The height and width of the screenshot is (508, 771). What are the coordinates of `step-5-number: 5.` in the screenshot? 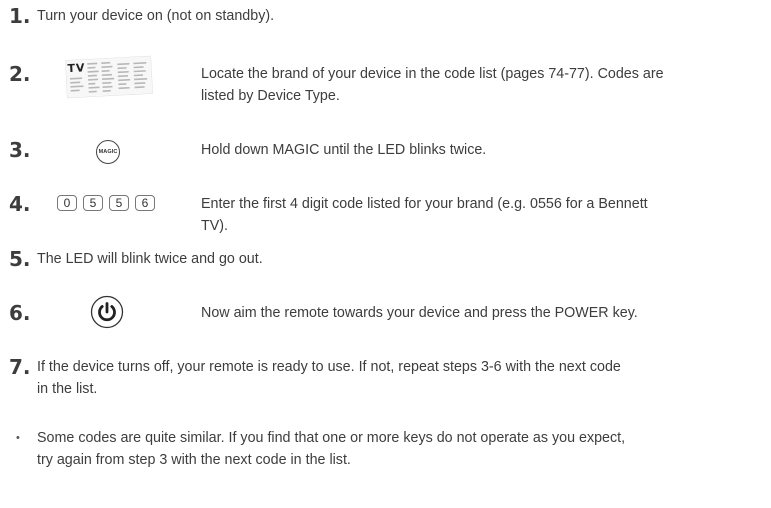 It's located at (20, 259).